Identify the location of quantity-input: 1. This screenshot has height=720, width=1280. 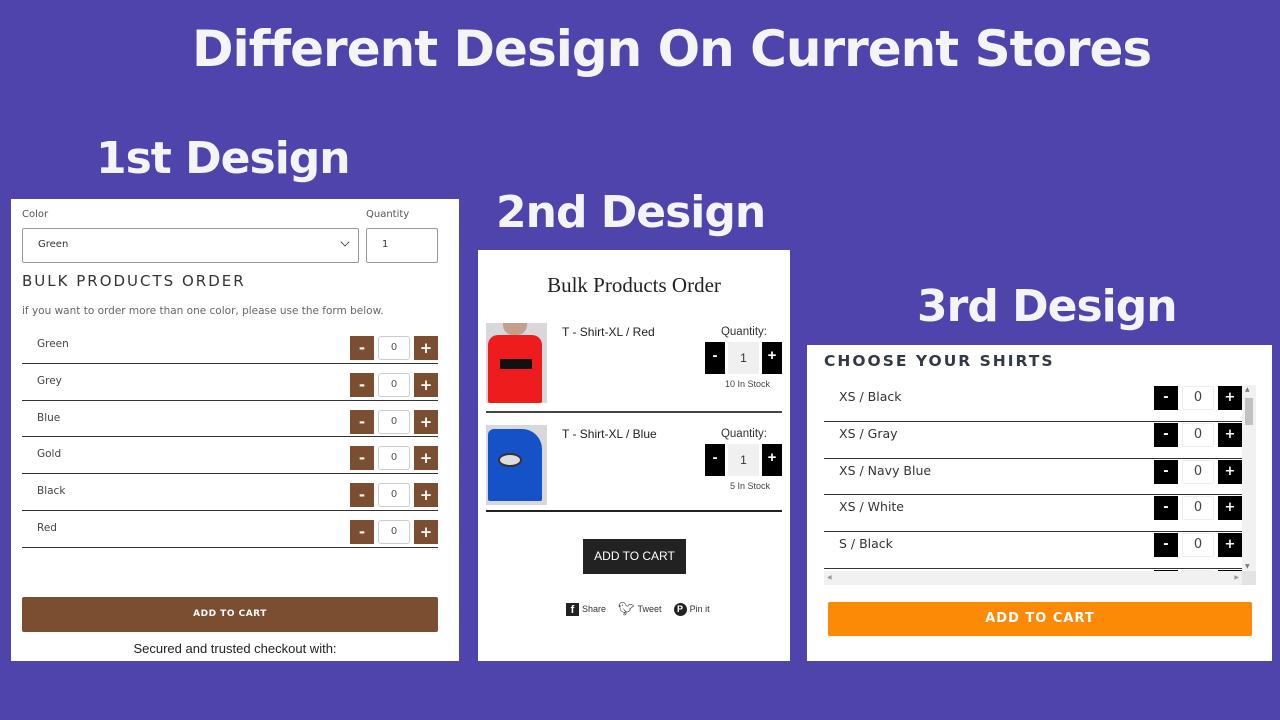
(402, 245).